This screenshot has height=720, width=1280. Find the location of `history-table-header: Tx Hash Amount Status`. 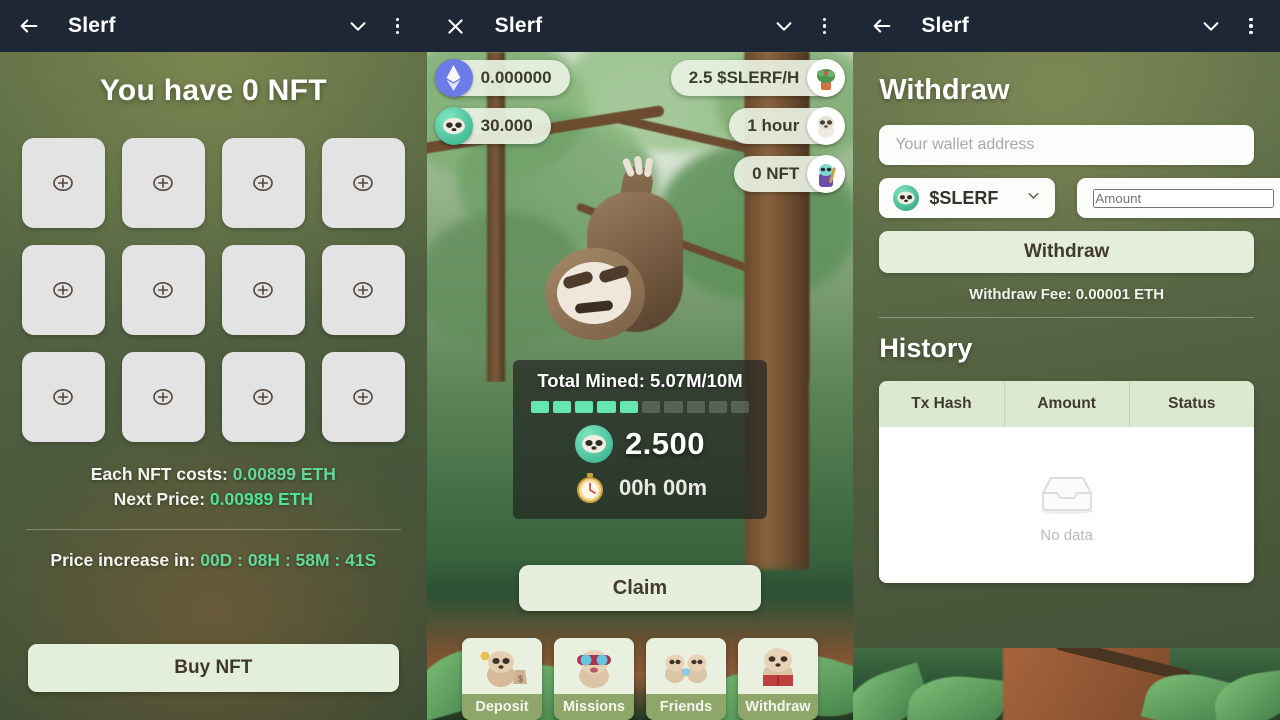

history-table-header: Tx Hash Amount Status is located at coordinates (1066, 404).